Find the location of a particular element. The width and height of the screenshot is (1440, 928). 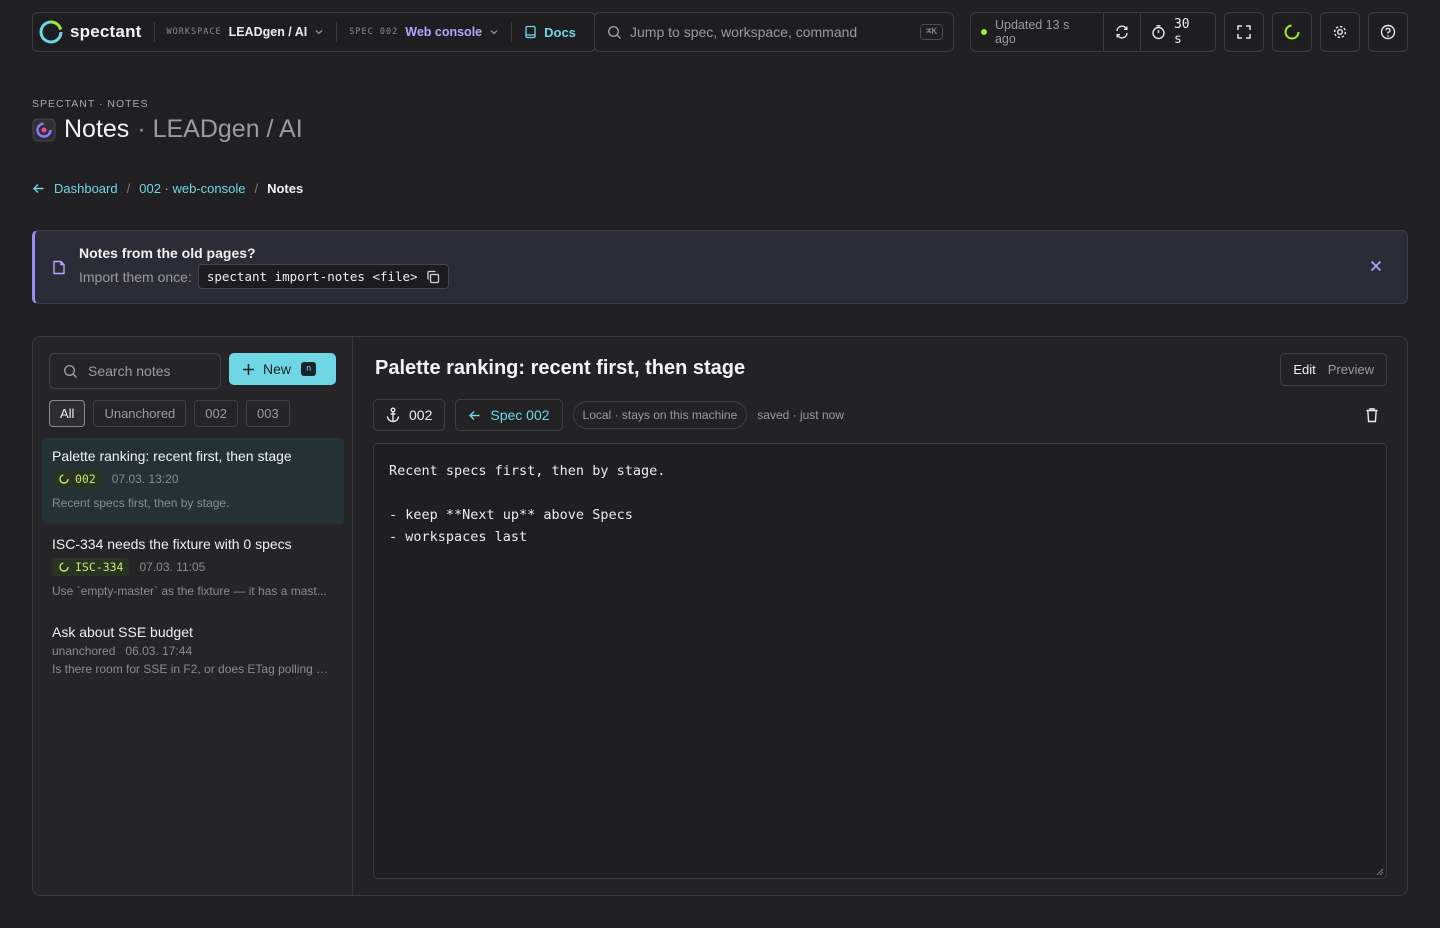

filter-002: 002 is located at coordinates (216, 413).